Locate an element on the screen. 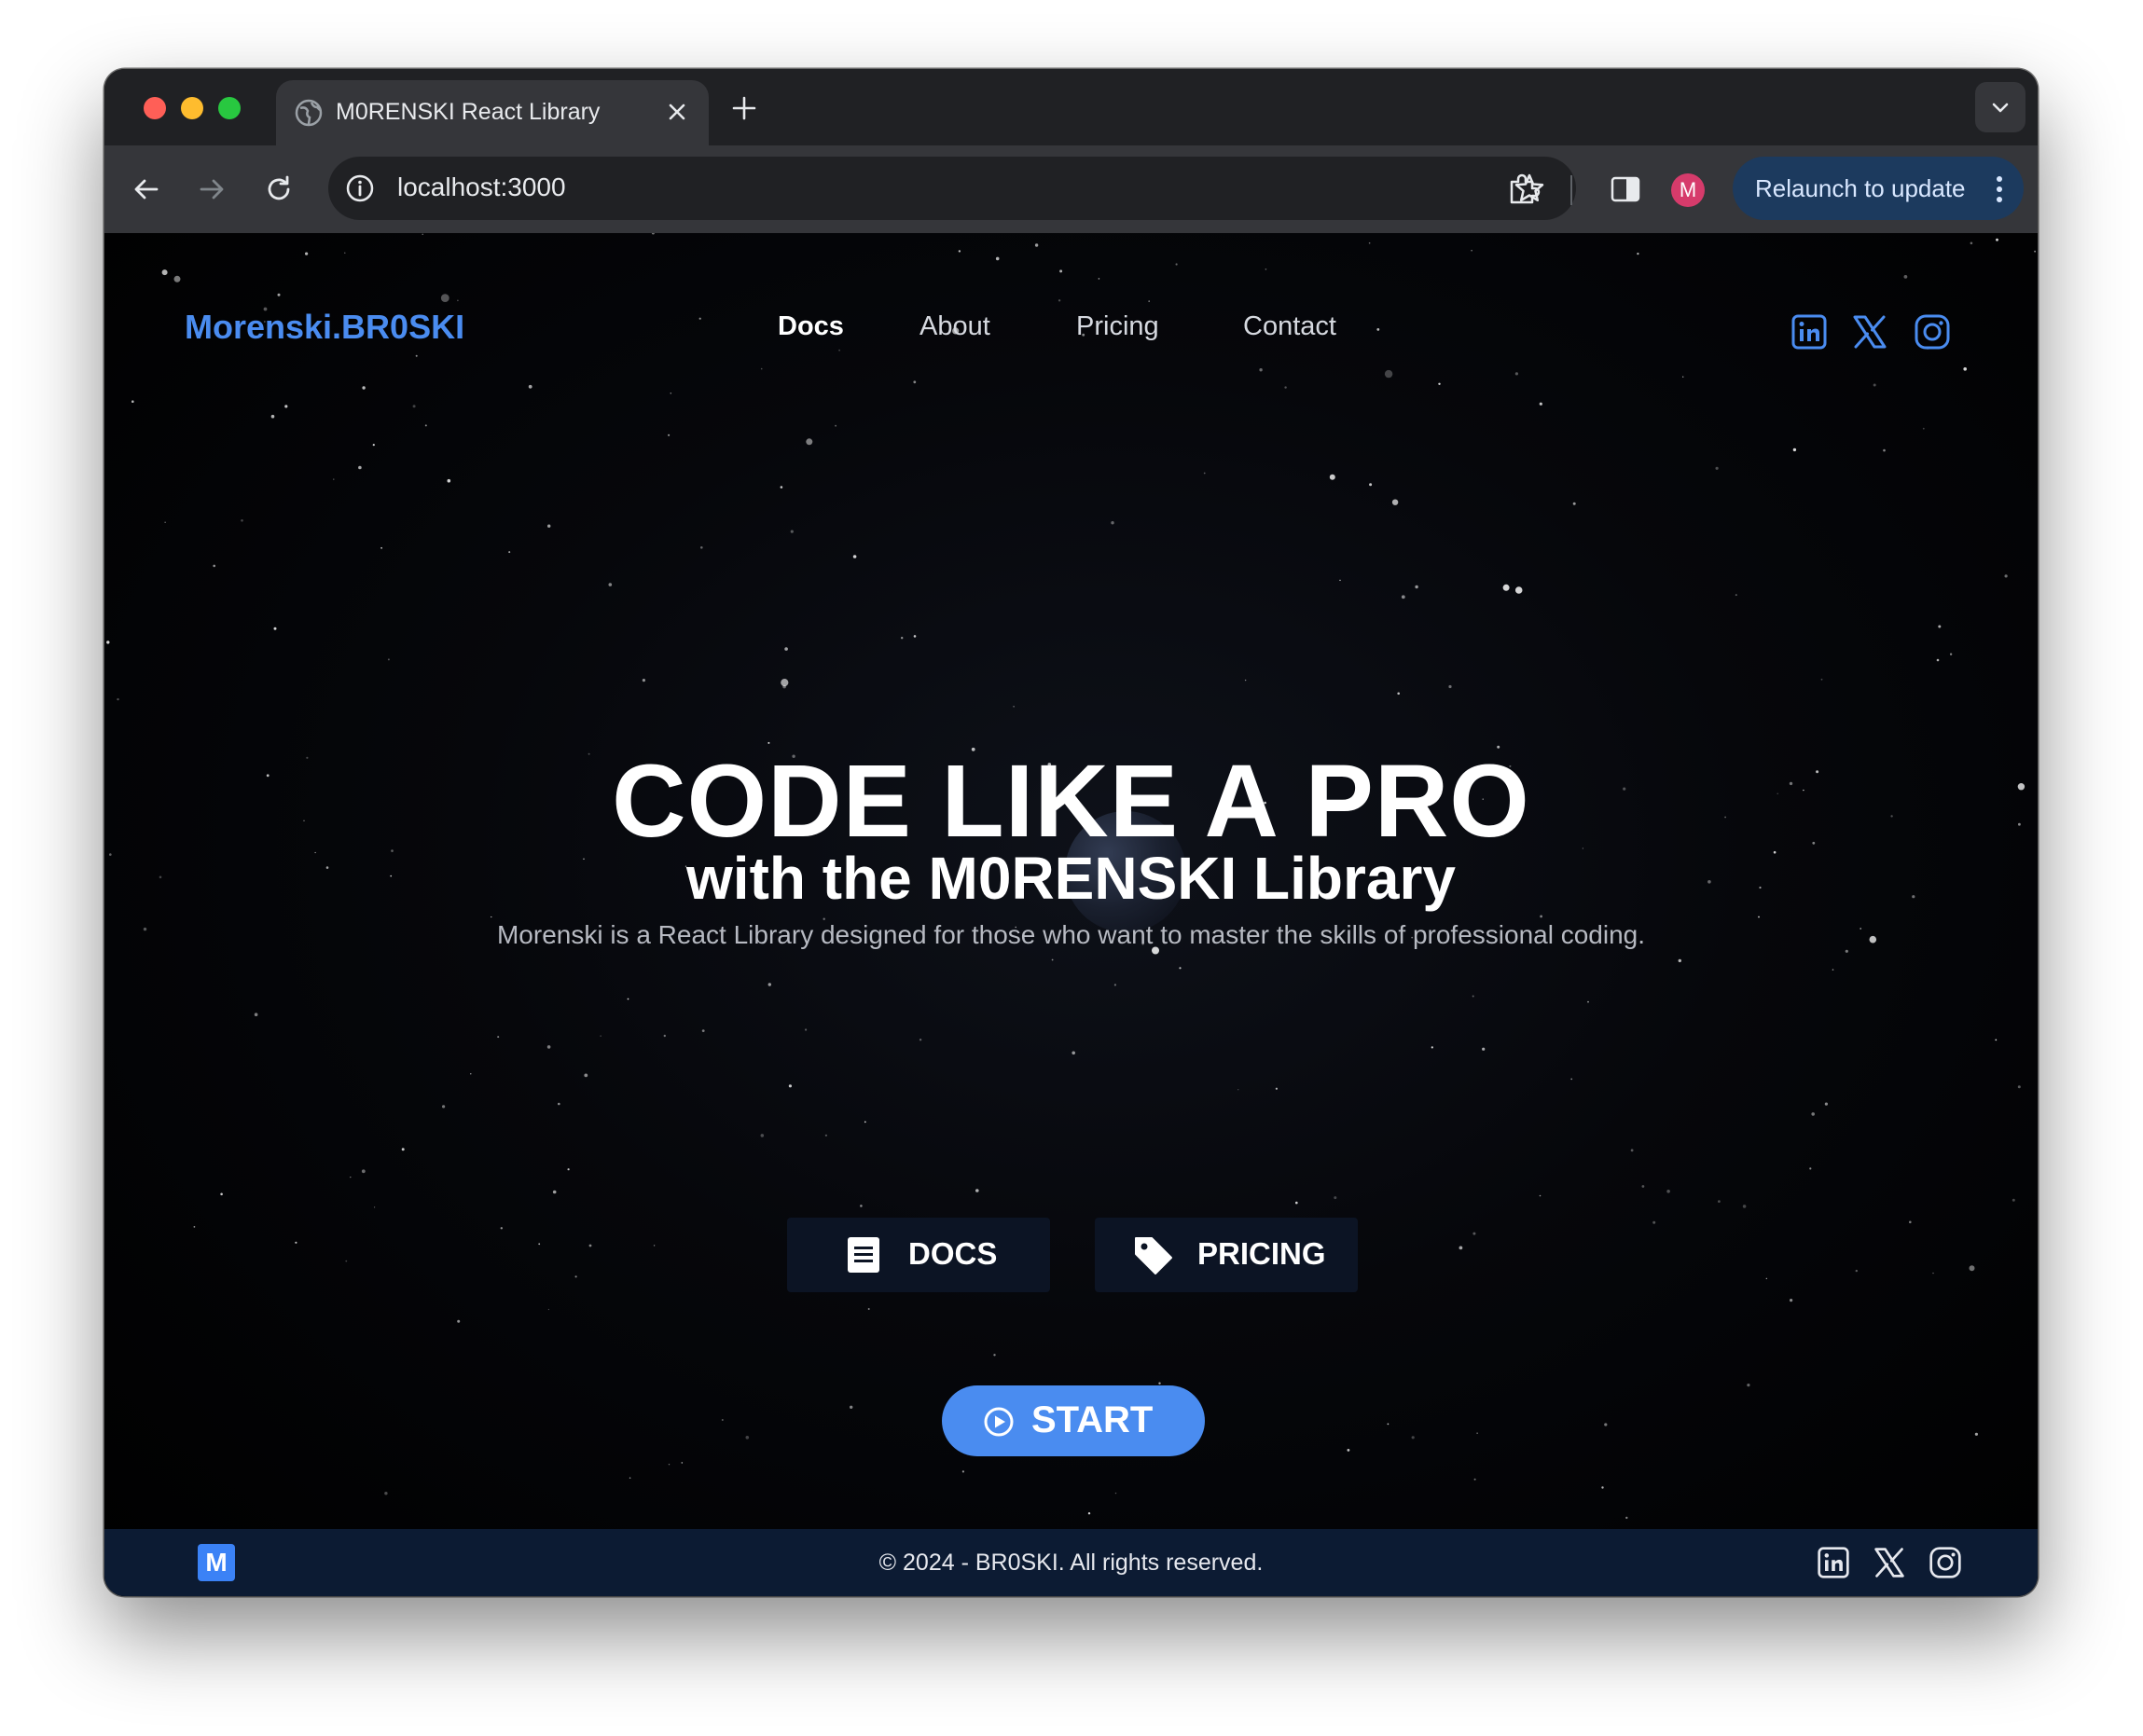 This screenshot has width=2143, height=1736. reload-icon is located at coordinates (279, 189).